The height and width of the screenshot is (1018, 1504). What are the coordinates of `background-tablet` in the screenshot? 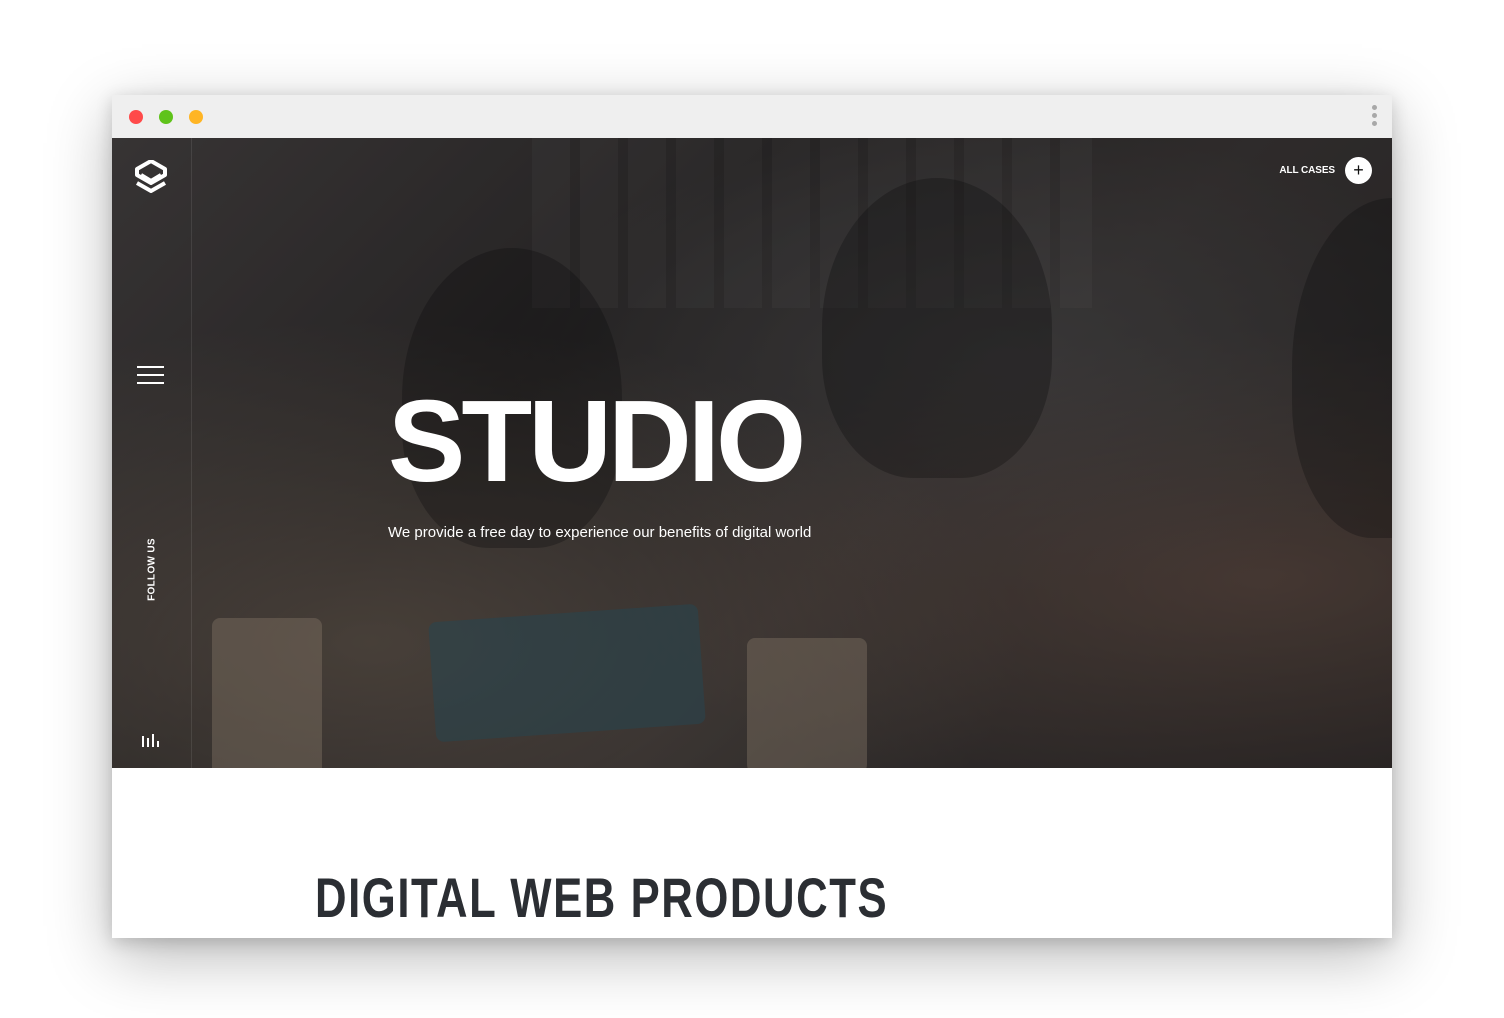 It's located at (567, 673).